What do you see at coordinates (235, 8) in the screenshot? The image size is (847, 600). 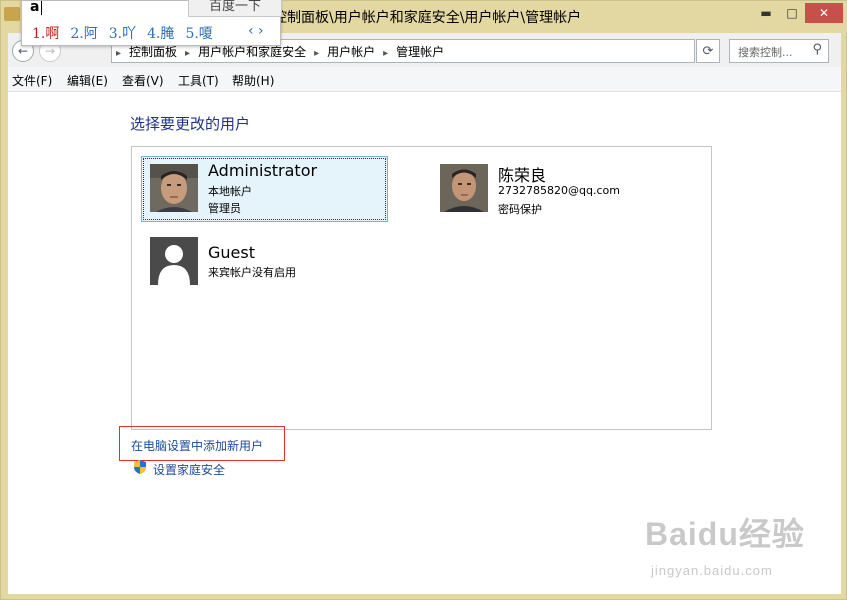 I see `baidu-search-button: 百度一下` at bounding box center [235, 8].